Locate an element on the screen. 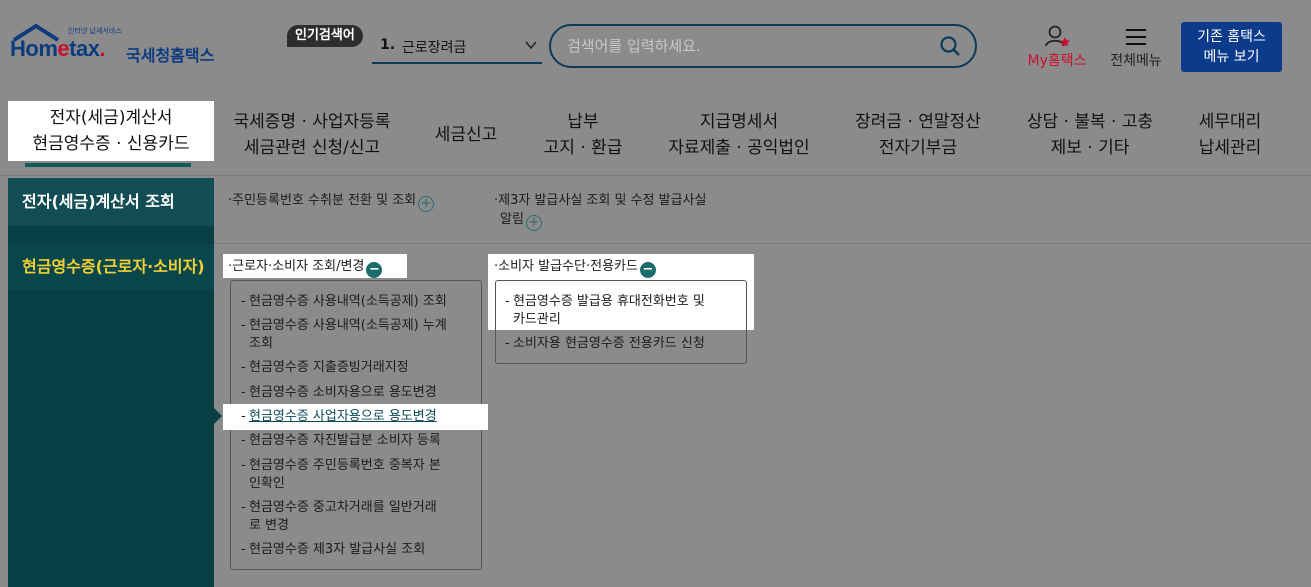  link-third-party-issuance: ·제3자 발급사실 조회 및 수정 발급사실 알림 + is located at coordinates (600, 211).